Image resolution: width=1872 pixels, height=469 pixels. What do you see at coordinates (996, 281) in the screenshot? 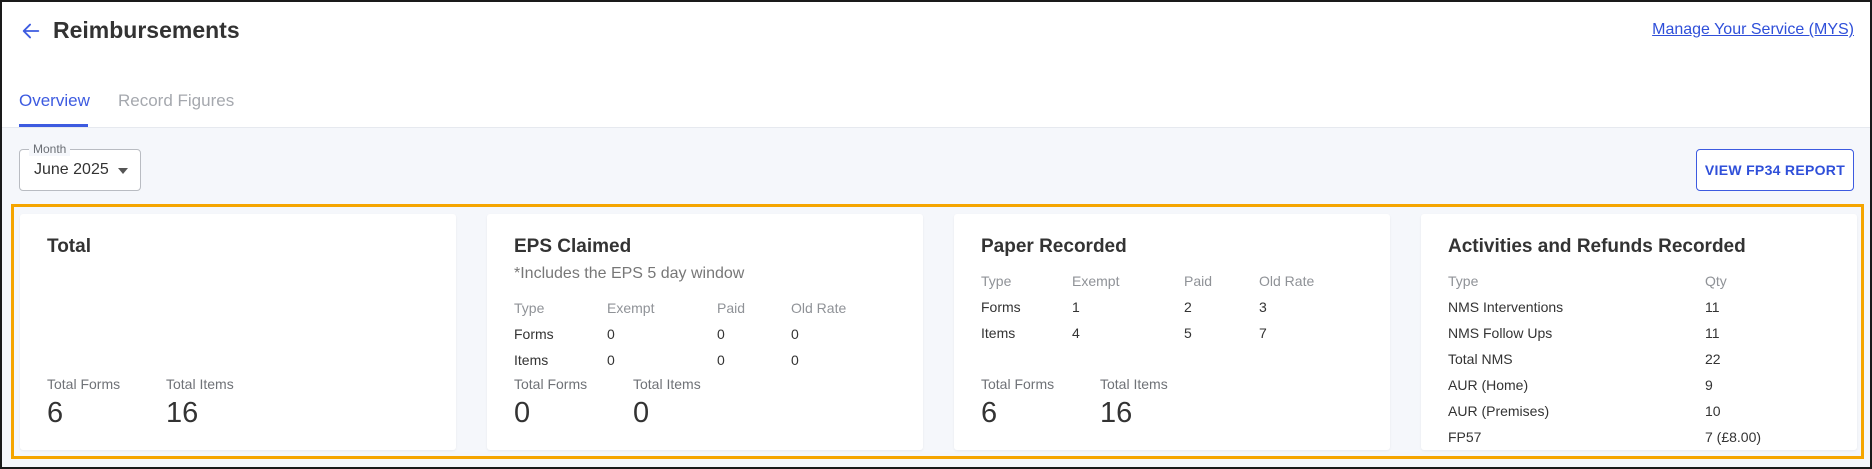
I see `paper-col-type: Type` at bounding box center [996, 281].